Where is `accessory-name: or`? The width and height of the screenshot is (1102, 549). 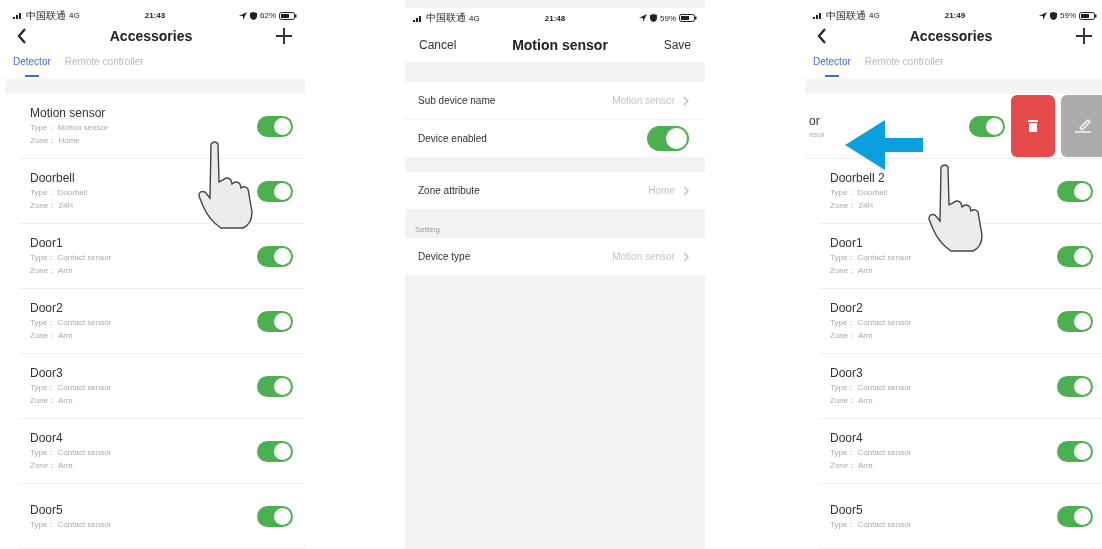 accessory-name: or is located at coordinates (814, 120).